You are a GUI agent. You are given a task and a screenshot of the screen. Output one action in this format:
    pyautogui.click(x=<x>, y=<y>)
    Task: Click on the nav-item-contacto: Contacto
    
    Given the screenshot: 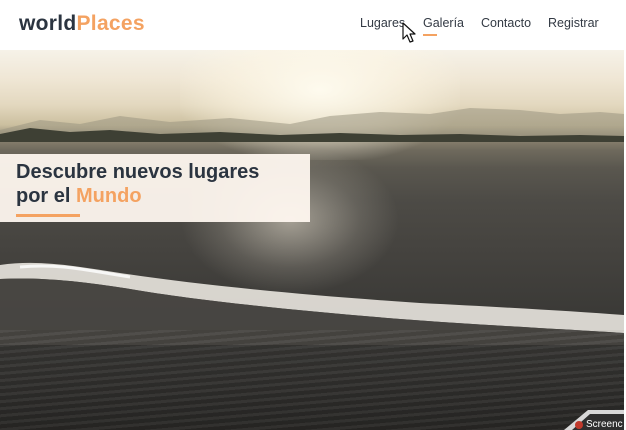 What is the action you would take?
    pyautogui.click(x=506, y=23)
    